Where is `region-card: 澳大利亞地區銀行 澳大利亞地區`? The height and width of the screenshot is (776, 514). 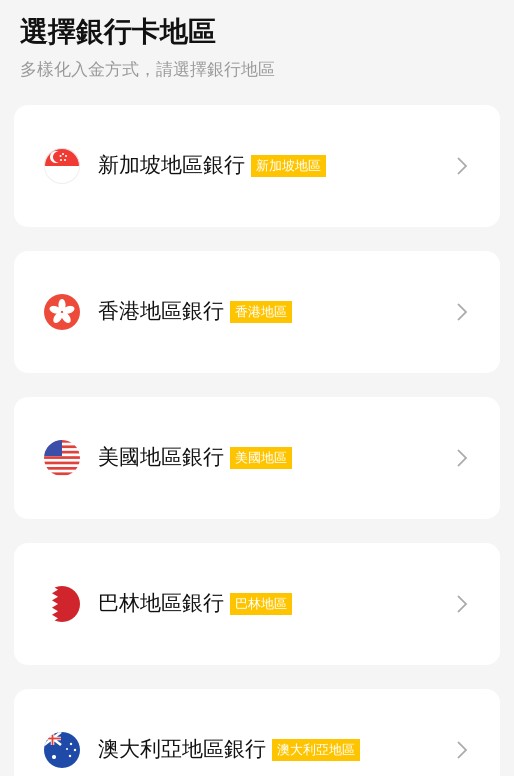 region-card: 澳大利亞地區銀行 澳大利亞地區 is located at coordinates (257, 732).